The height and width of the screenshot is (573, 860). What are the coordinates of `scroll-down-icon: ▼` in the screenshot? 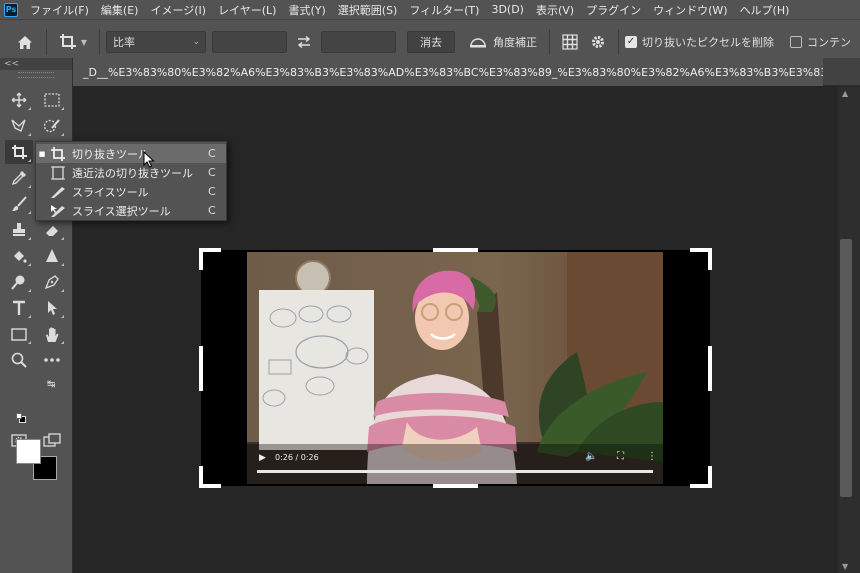 It's located at (845, 566).